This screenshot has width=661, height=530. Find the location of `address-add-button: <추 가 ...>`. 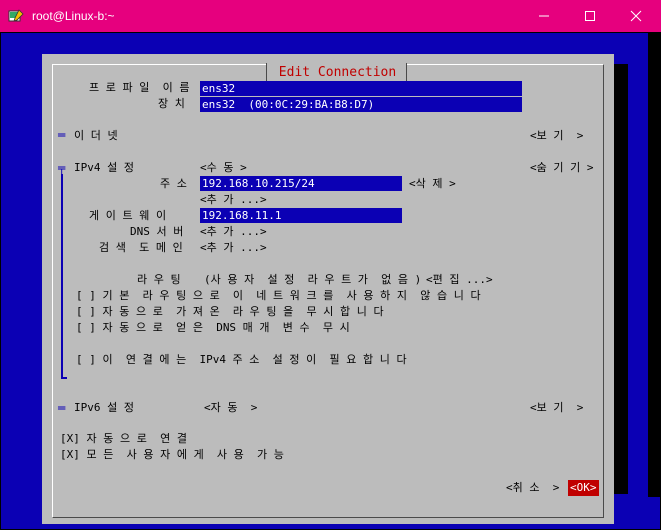

address-add-button: <추 가 ...> is located at coordinates (233, 200).